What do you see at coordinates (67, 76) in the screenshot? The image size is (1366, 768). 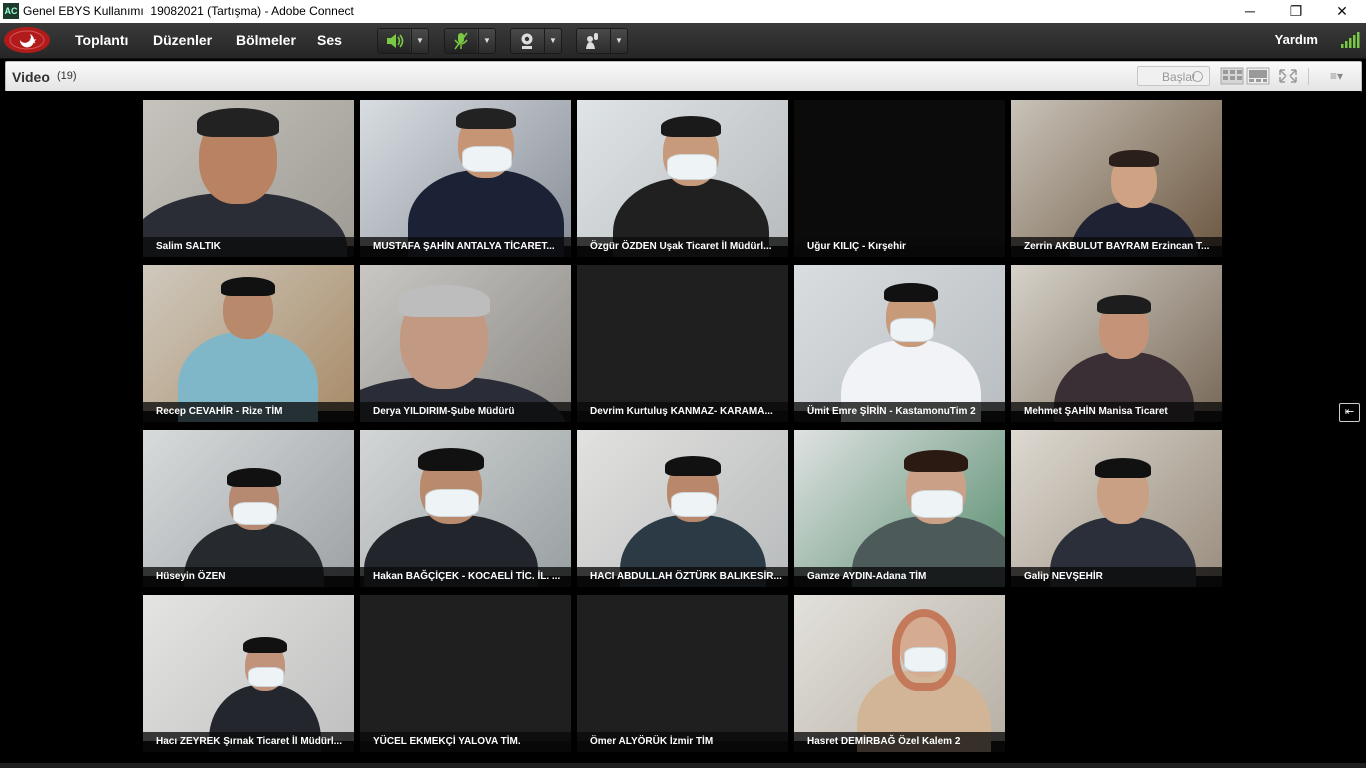 I see `participant-count: (19)` at bounding box center [67, 76].